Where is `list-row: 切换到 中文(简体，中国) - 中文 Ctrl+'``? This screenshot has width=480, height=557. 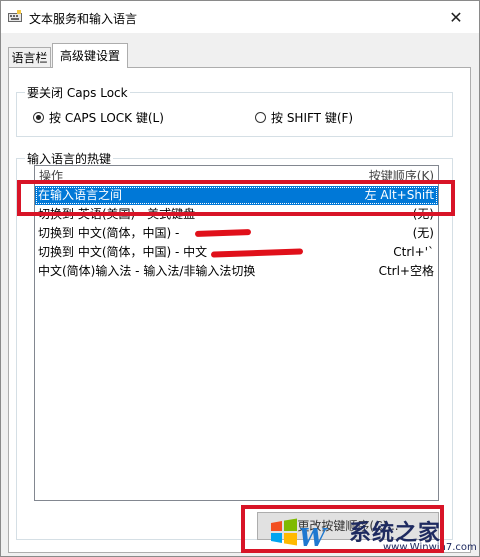 list-row: 切换到 中文(简体，中国) - 中文 Ctrl+'` is located at coordinates (236, 252).